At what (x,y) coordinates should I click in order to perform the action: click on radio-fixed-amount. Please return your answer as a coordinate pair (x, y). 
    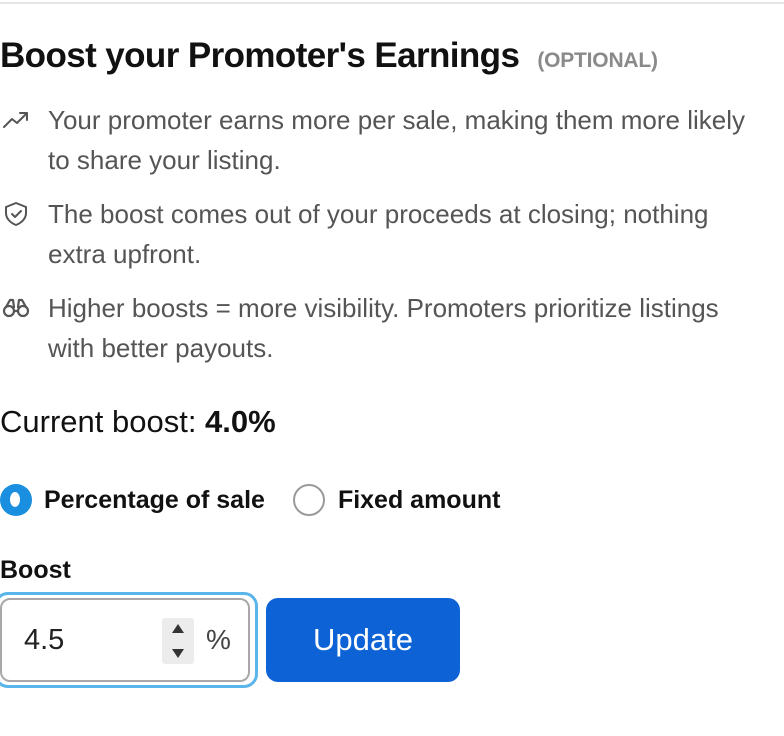
    Looking at the image, I should click on (308, 500).